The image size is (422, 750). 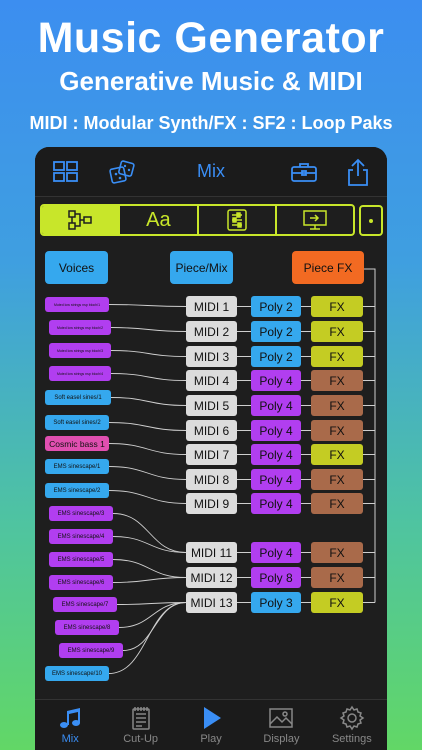 What do you see at coordinates (141, 739) in the screenshot?
I see `tab-cut-up-label: Cut-Up` at bounding box center [141, 739].